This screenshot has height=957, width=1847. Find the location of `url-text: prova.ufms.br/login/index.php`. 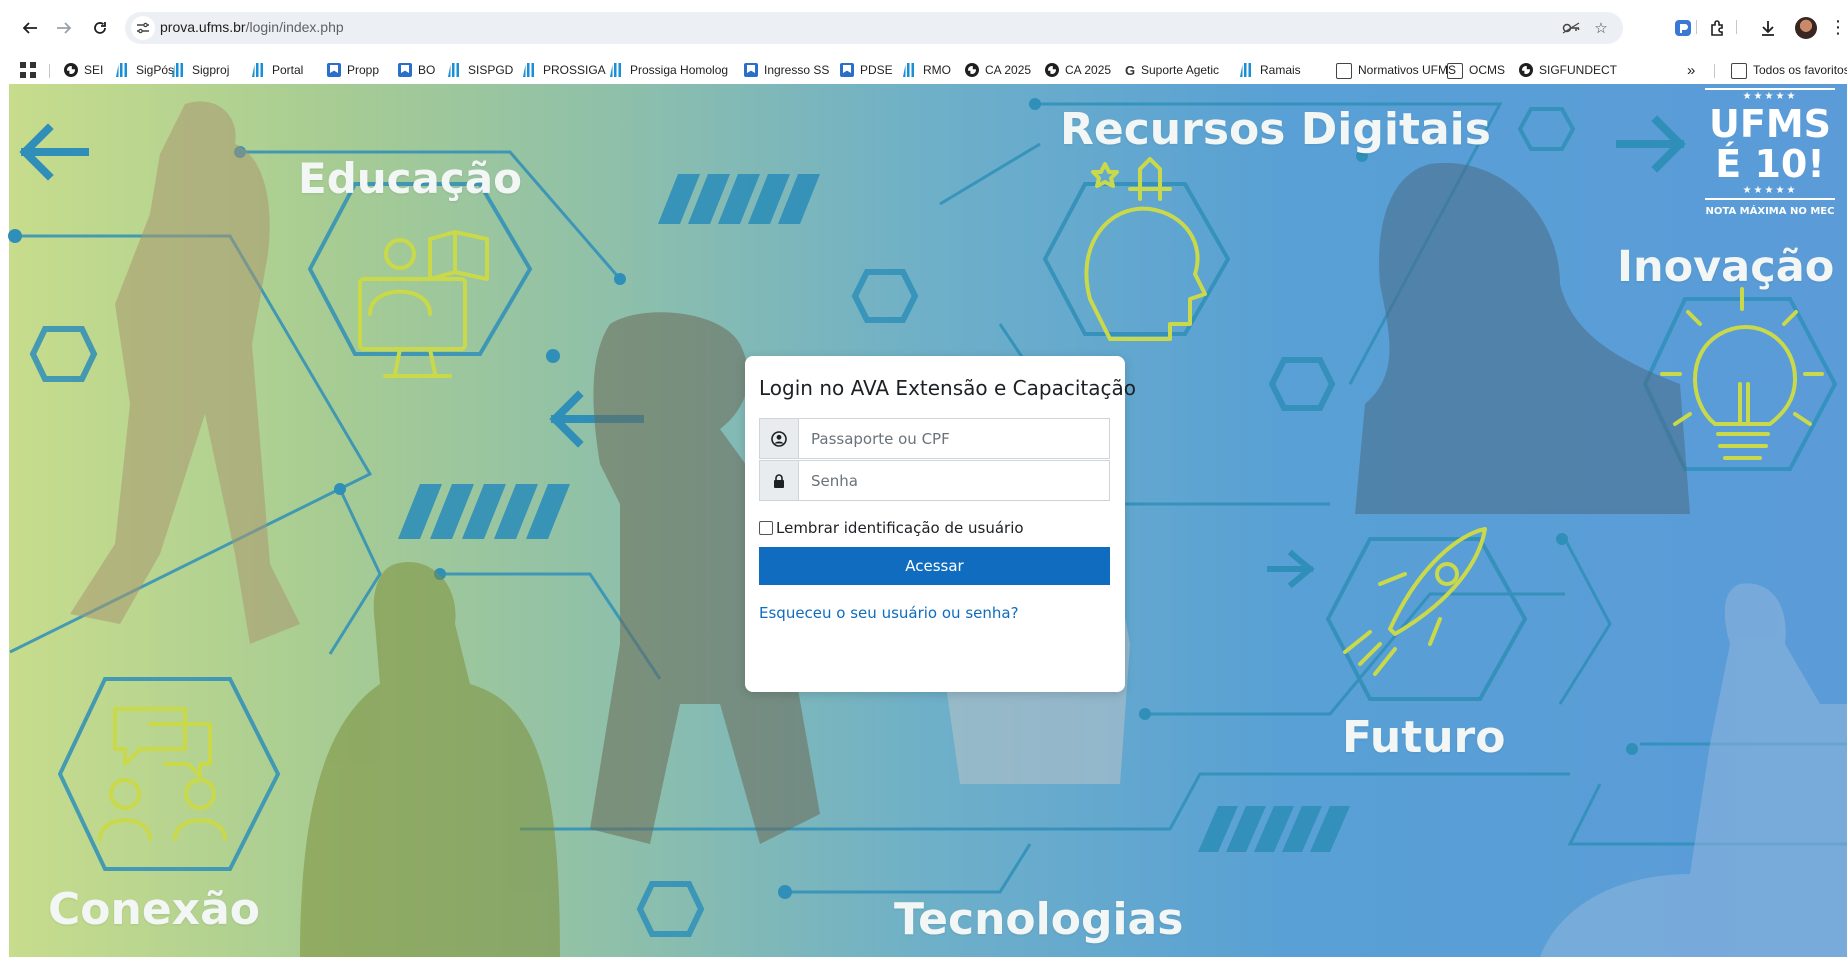

url-text: prova.ufms.br/login/index.php is located at coordinates (252, 27).